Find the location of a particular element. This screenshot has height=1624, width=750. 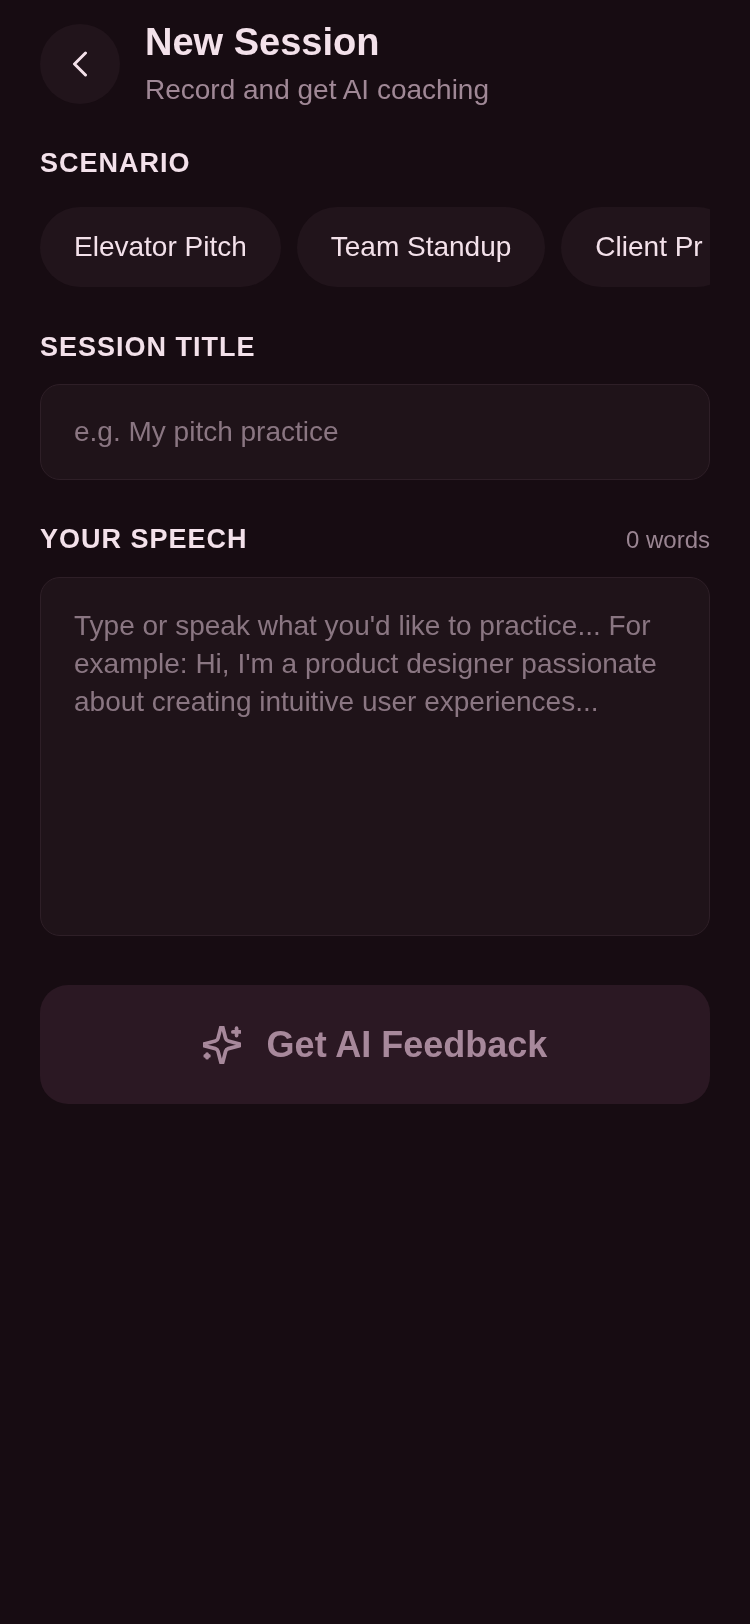

section-label: YOUR SPEECH is located at coordinates (144, 539).